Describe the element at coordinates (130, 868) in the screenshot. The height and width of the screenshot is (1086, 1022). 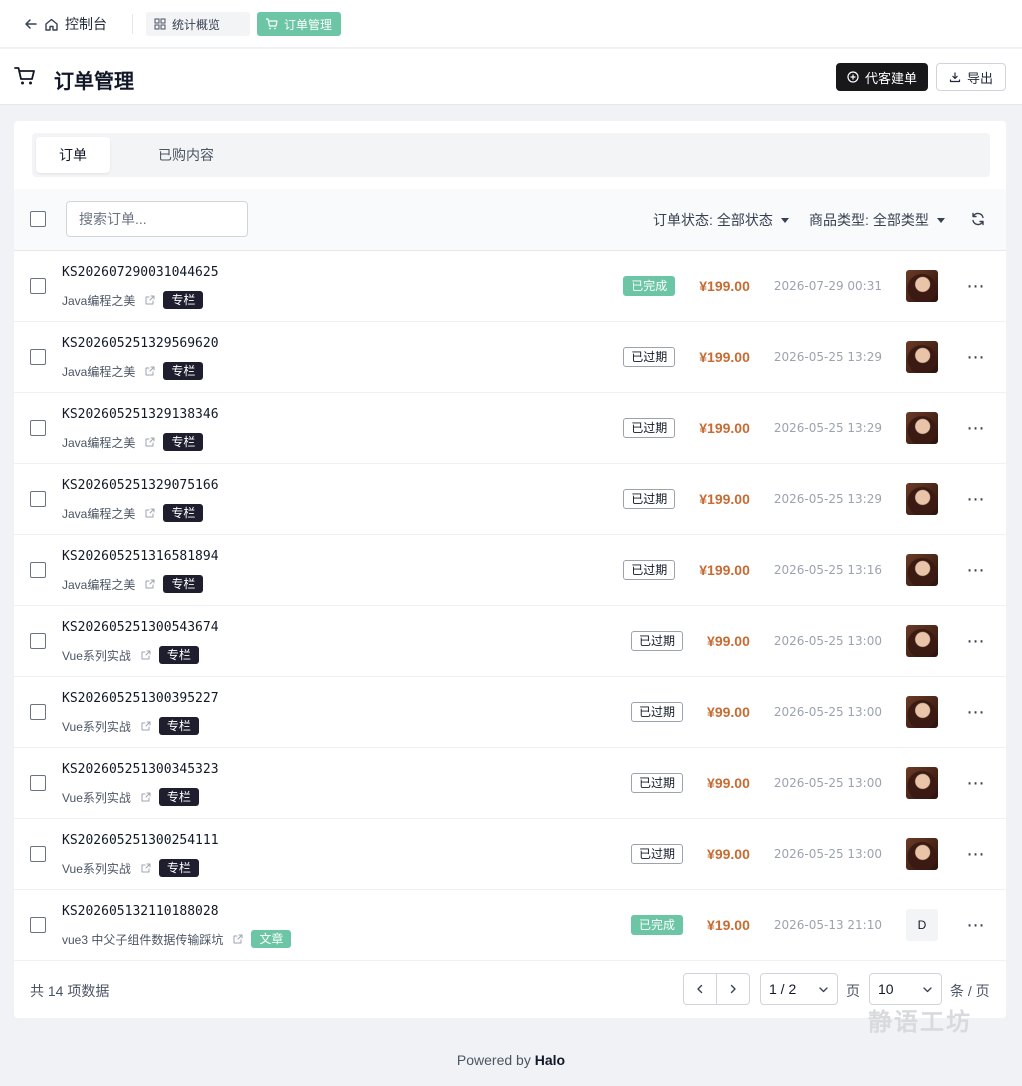
I see `product-info: Vue系列实战 专栏` at that location.